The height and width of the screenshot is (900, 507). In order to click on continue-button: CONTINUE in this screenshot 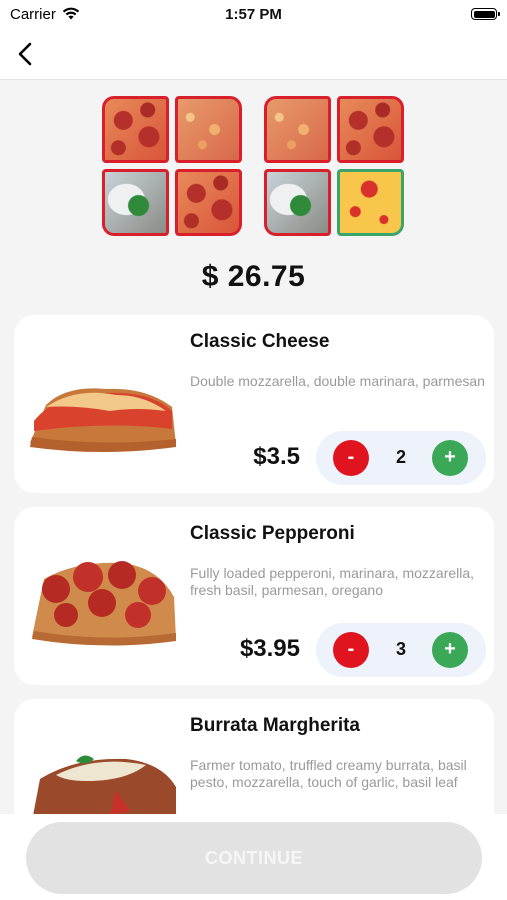, I will do `click(254, 858)`.